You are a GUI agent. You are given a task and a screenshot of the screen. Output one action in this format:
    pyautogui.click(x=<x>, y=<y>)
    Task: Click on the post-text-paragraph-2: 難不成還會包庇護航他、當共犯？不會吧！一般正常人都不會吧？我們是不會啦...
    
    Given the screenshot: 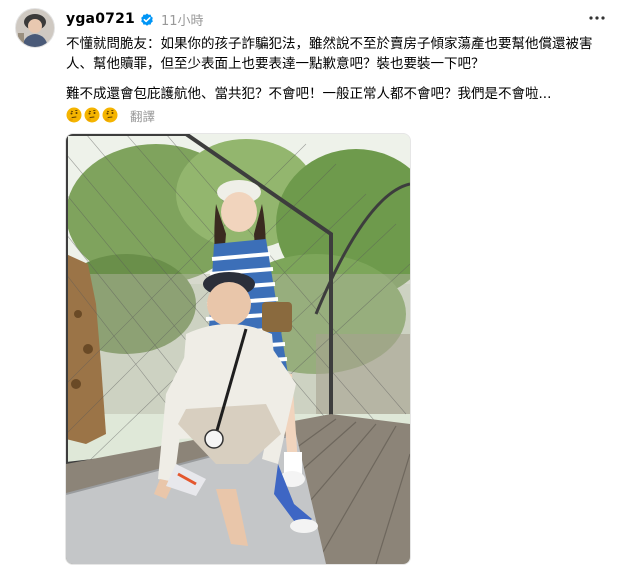 What is the action you would take?
    pyautogui.click(x=309, y=94)
    